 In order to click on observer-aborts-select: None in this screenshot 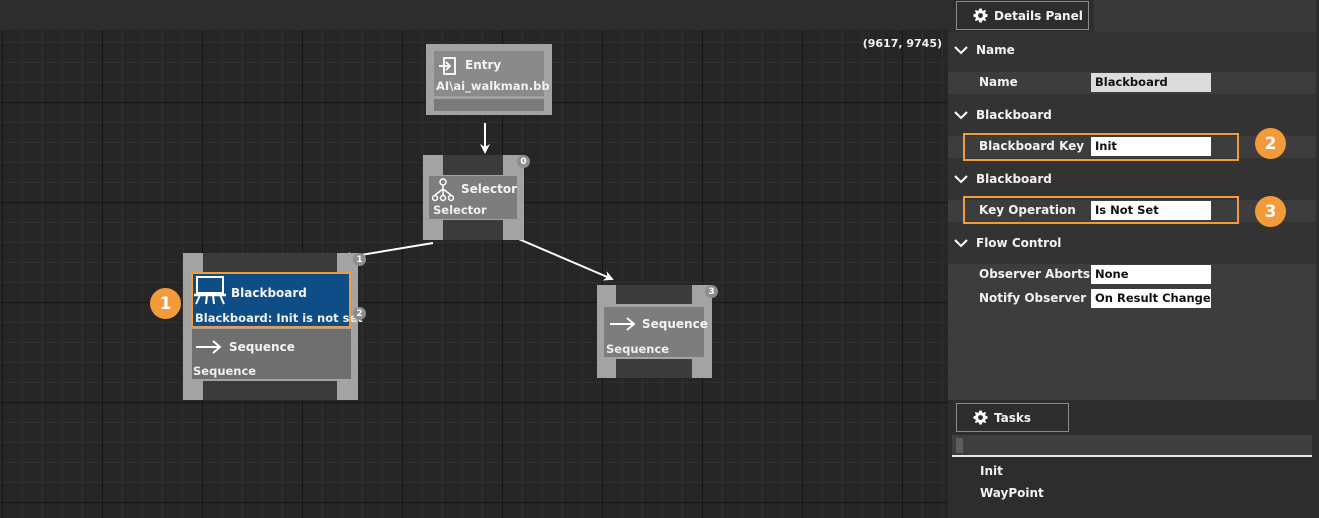, I will do `click(1151, 274)`.